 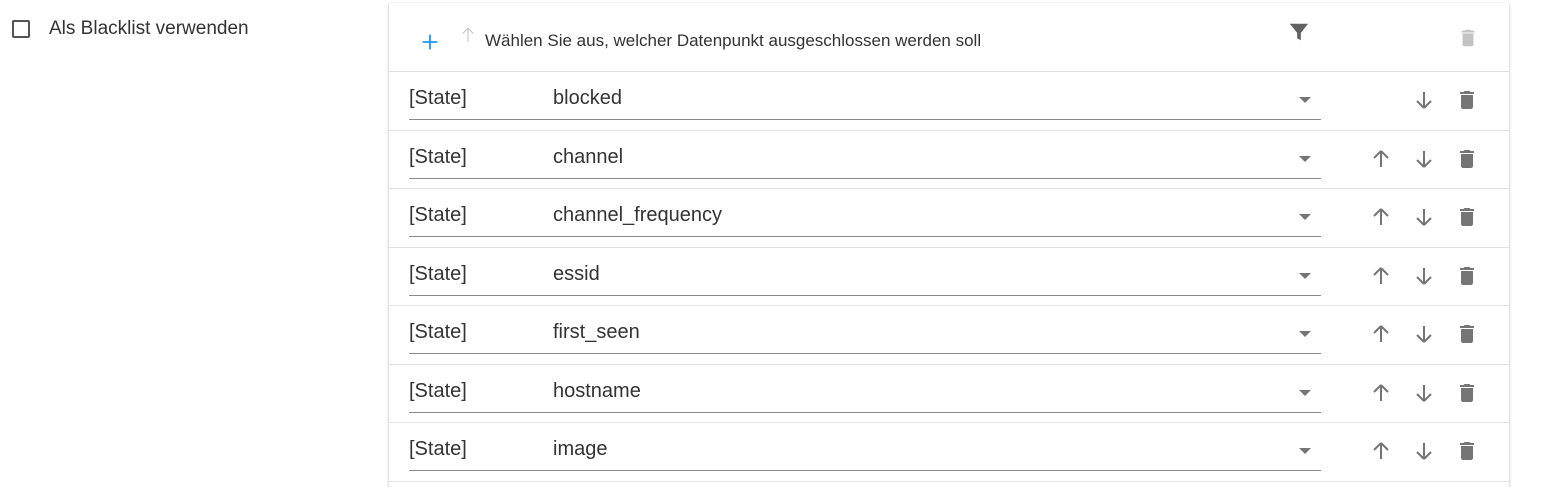 I want to click on delete-all-button, so click(x=1468, y=38).